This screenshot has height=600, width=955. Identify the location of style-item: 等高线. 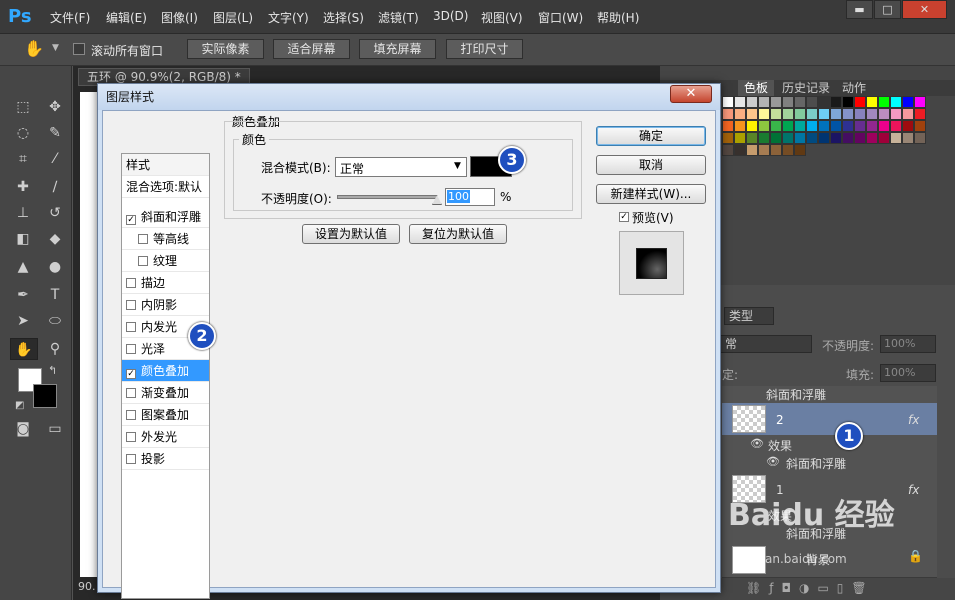
(165, 239).